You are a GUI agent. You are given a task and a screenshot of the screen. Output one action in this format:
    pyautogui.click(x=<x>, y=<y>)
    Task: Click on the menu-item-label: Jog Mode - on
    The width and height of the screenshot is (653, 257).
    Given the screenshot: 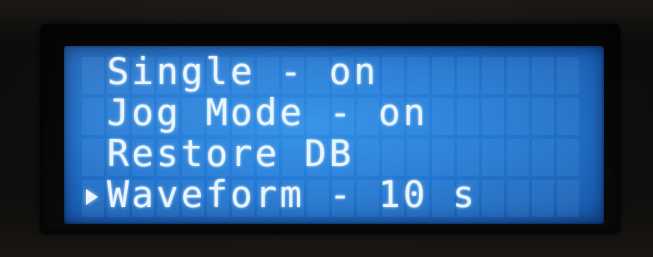 What is the action you would take?
    pyautogui.click(x=267, y=112)
    